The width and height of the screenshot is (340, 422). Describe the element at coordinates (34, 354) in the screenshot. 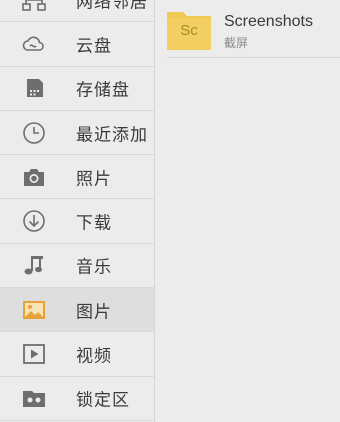

I see `video-icon` at that location.